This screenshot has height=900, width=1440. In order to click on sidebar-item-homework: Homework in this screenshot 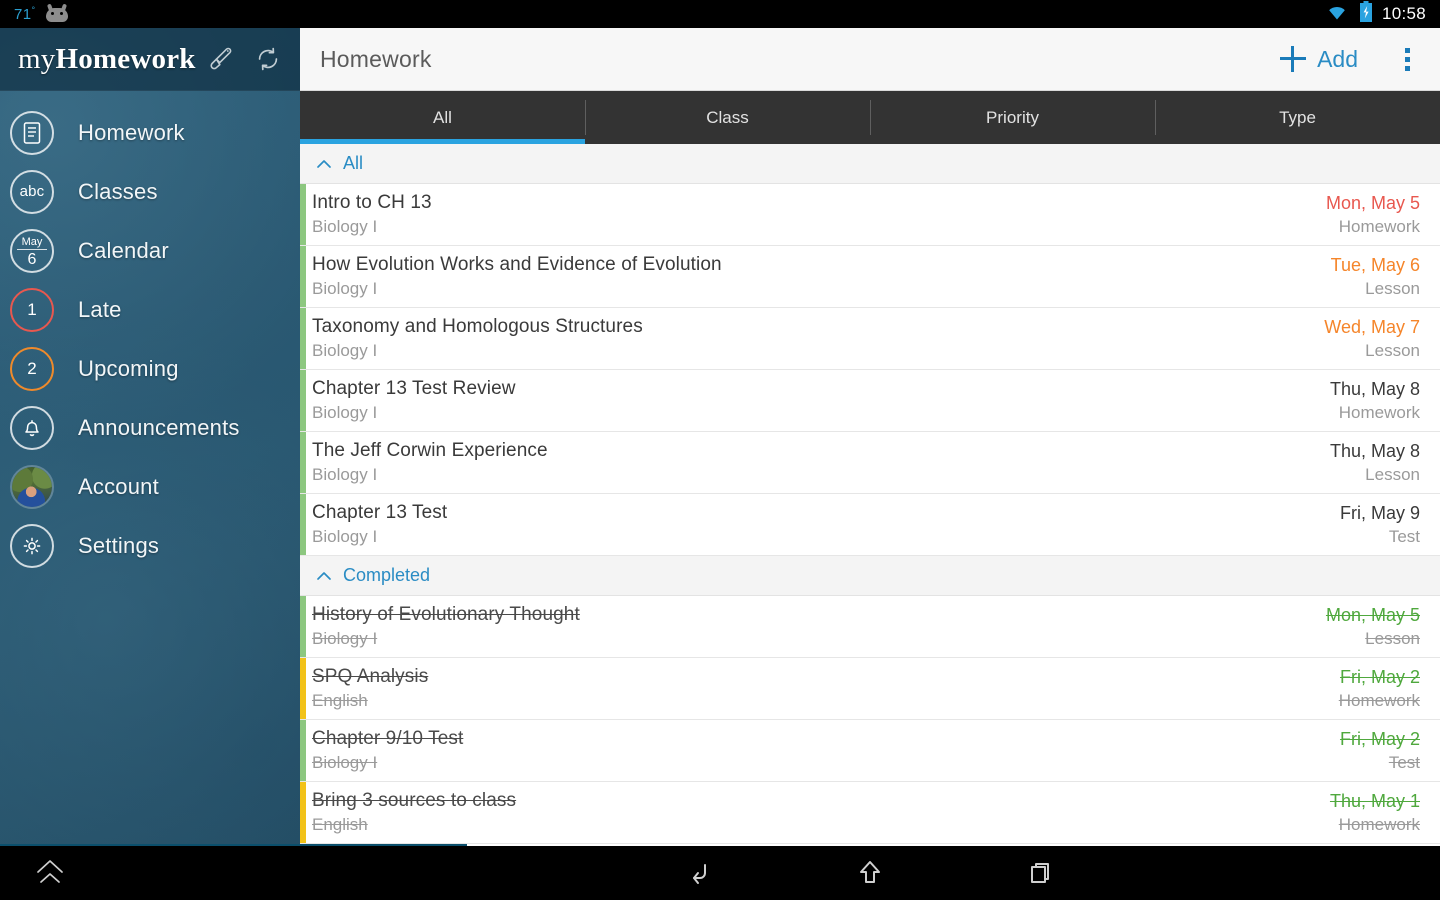, I will do `click(150, 132)`.